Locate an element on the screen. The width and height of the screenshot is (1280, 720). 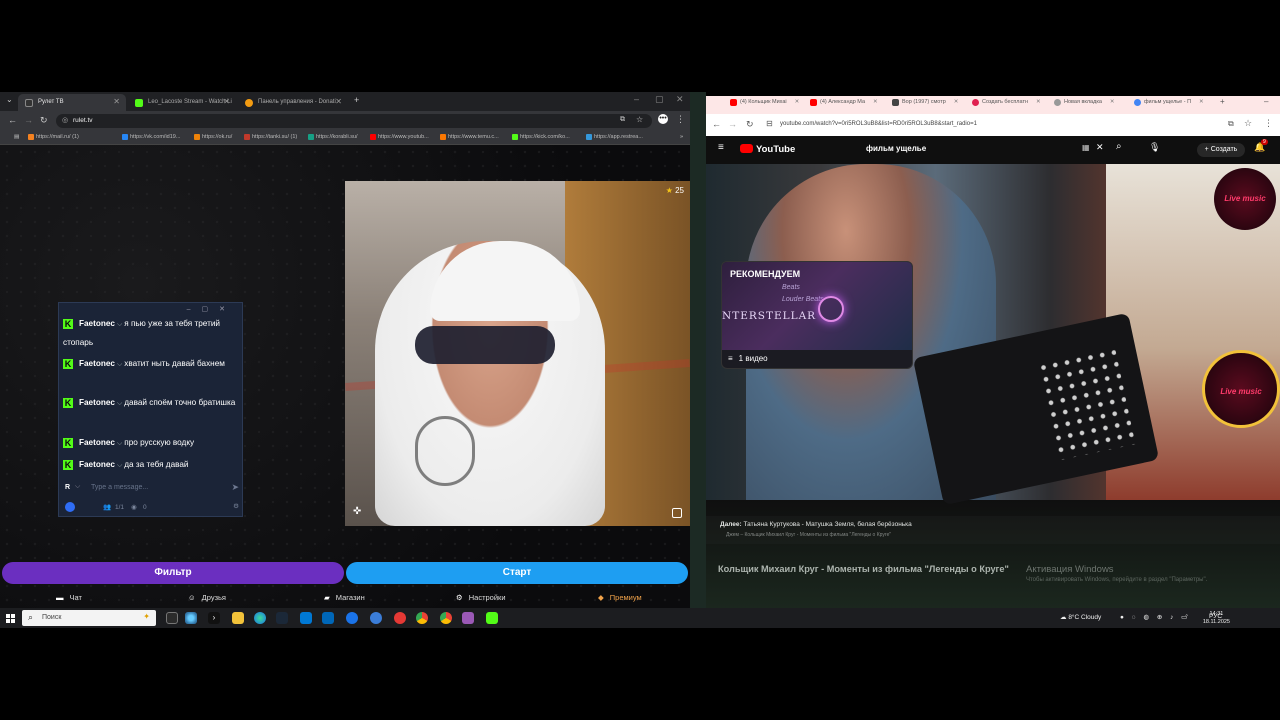
keyboard-icon: ▦ is located at coordinates (1086, 147).